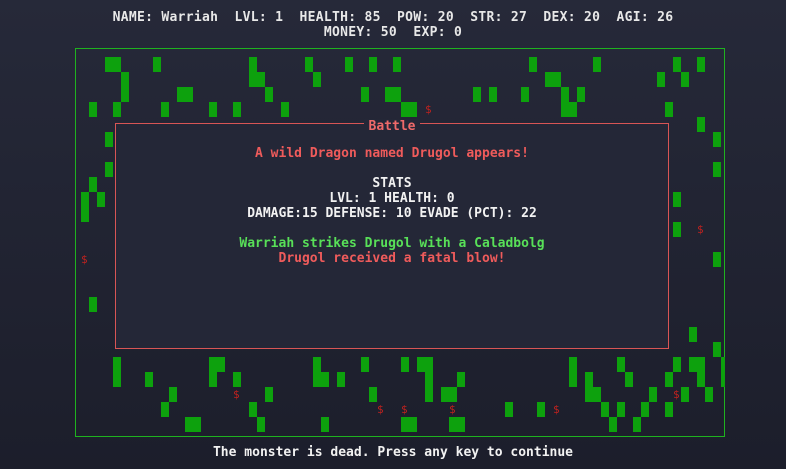 This screenshot has width=786, height=469. I want to click on monster-level-health: LVL: 1 HEALTH: 0, so click(392, 198).